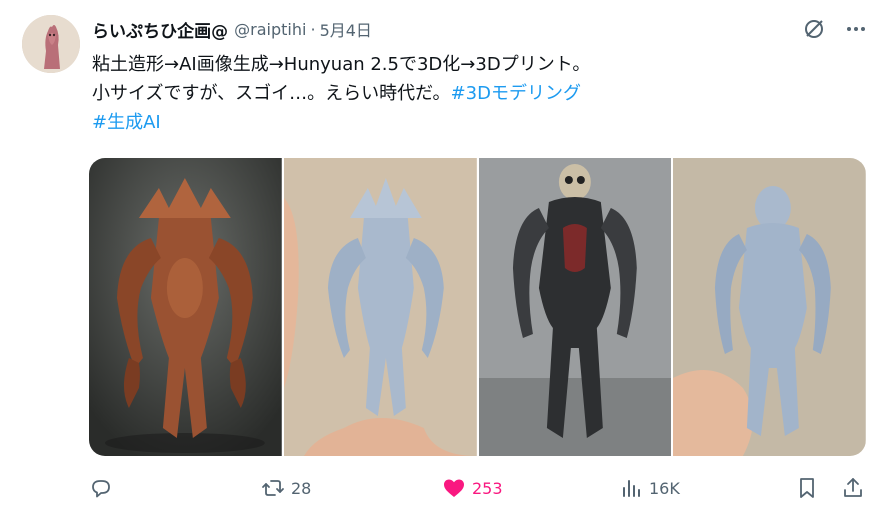 Image resolution: width=889 pixels, height=524 pixels. I want to click on bookmark-icon, so click(807, 488).